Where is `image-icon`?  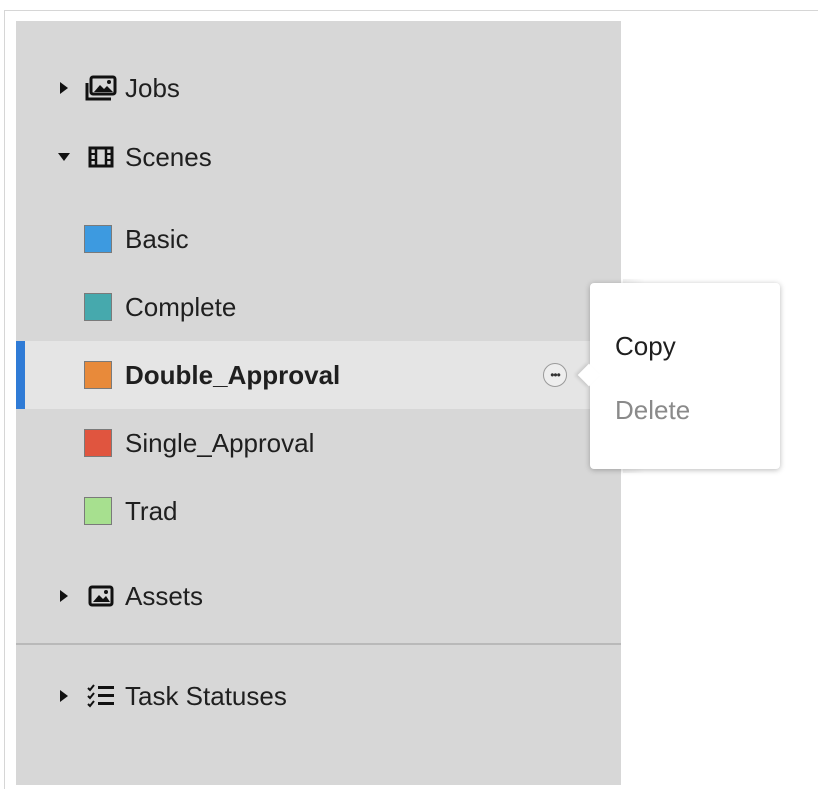 image-icon is located at coordinates (101, 596).